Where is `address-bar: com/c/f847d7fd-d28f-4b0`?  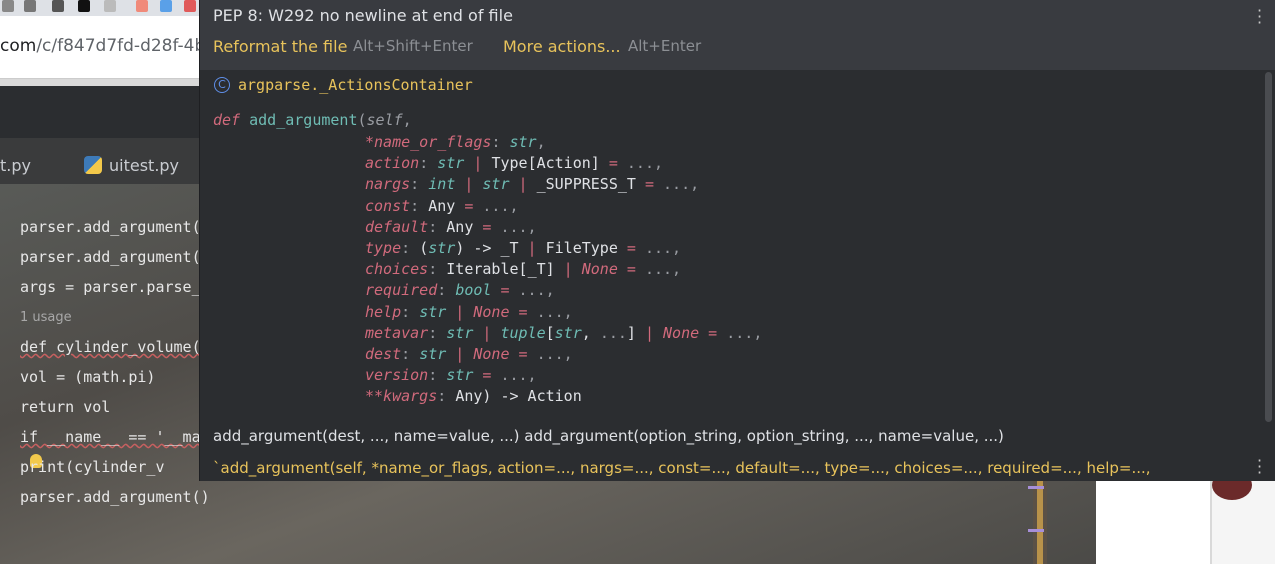 address-bar: com/c/f847d7fd-d28f-4b0 is located at coordinates (108, 47).